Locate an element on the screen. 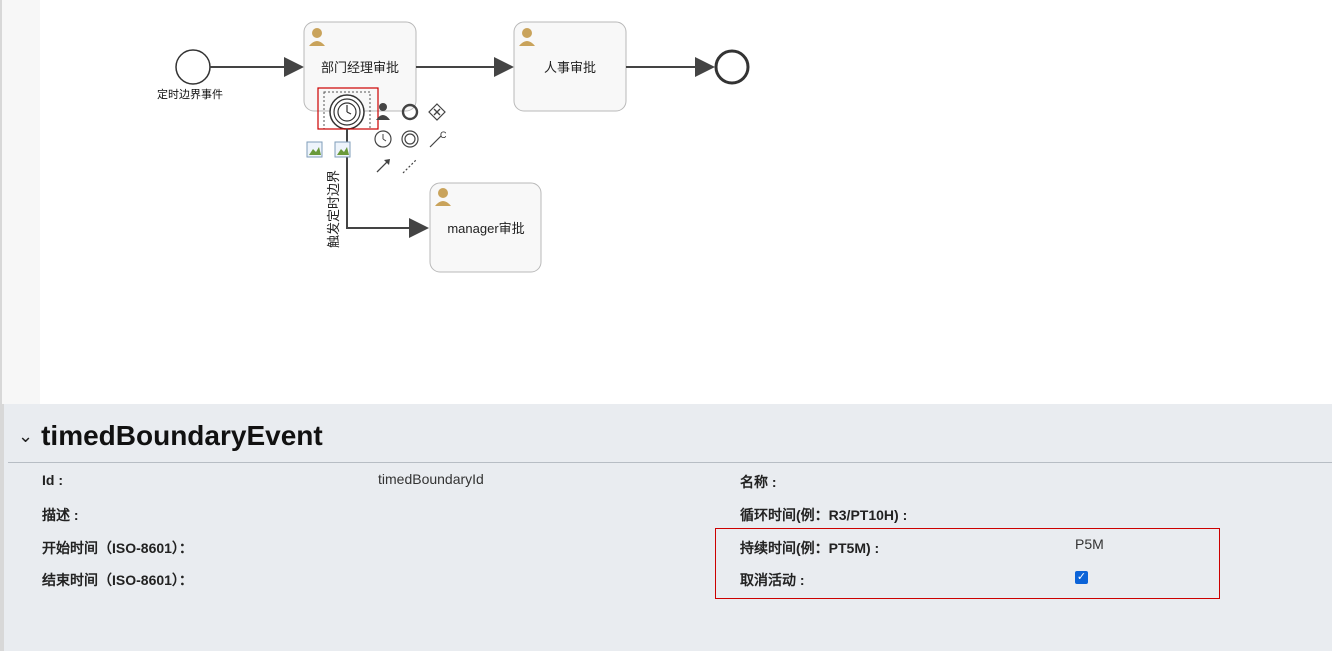 This screenshot has height=651, width=1332. description-label: 描述 : is located at coordinates (60, 515).